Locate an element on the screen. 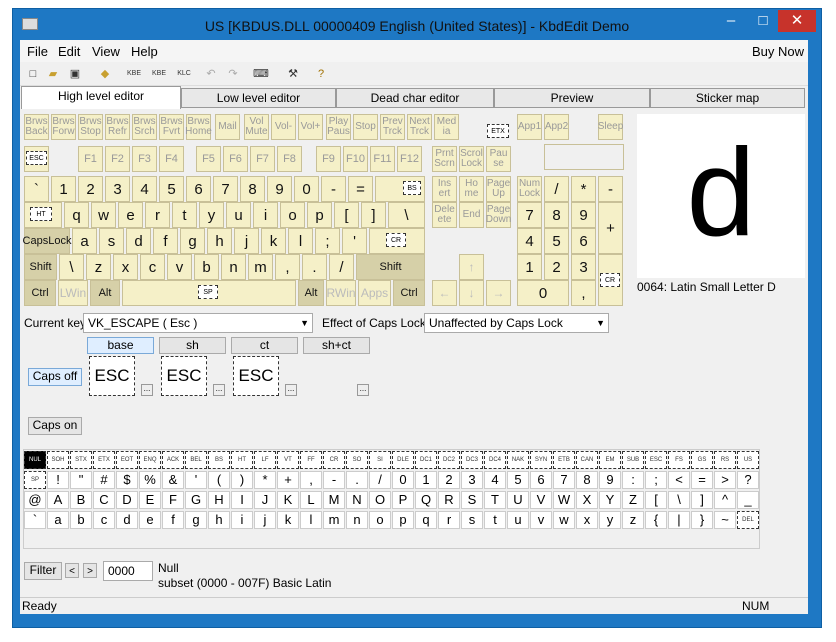  char-cell: d is located at coordinates (127, 520).